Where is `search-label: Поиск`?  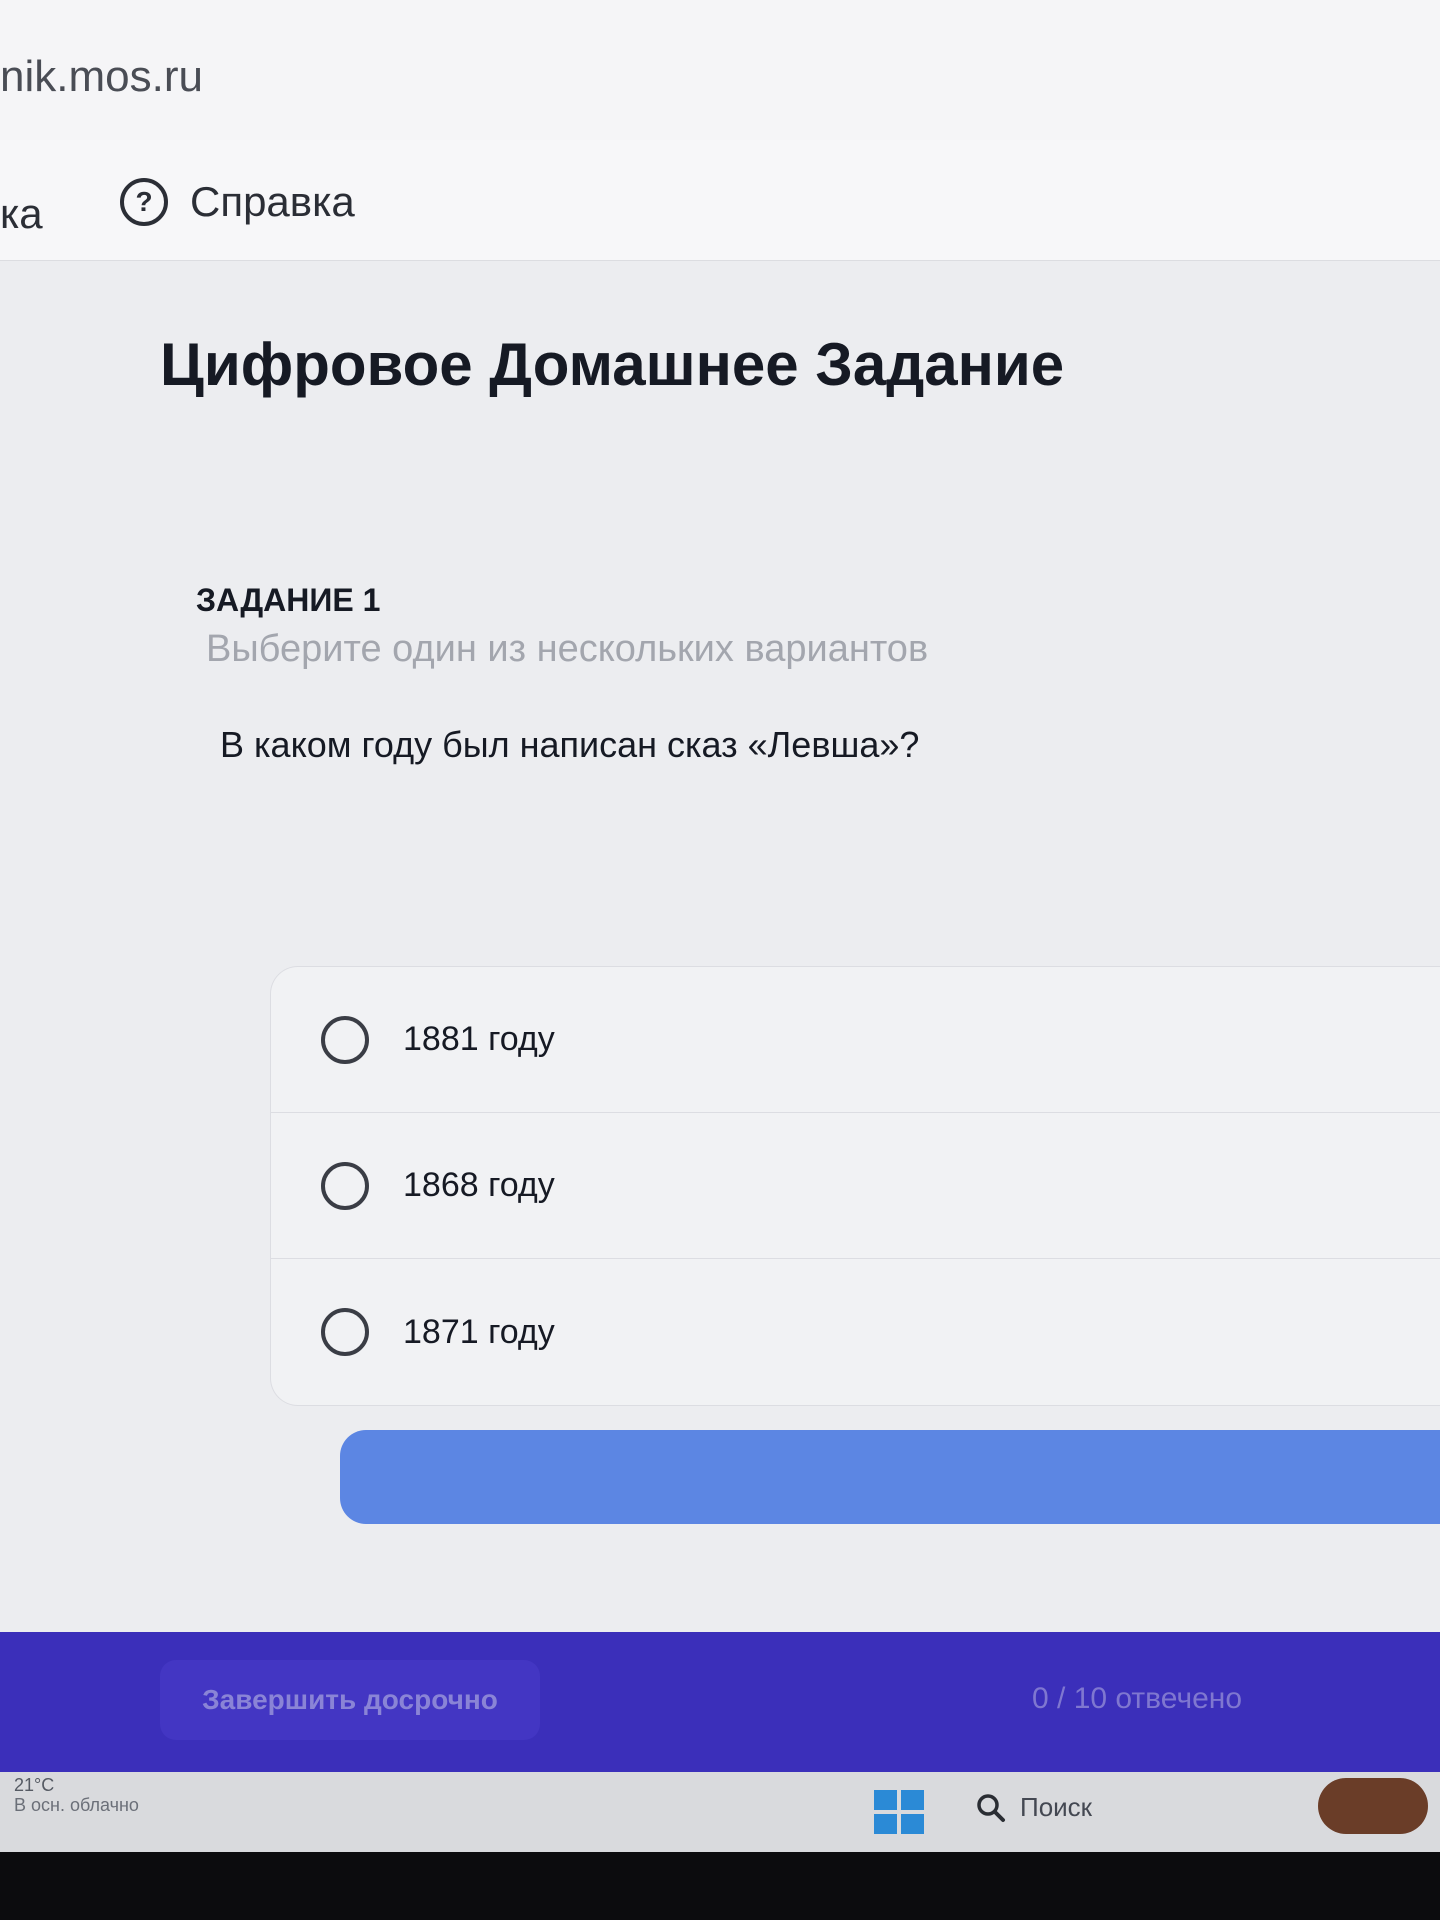
search-label: Поиск is located at coordinates (1056, 1807).